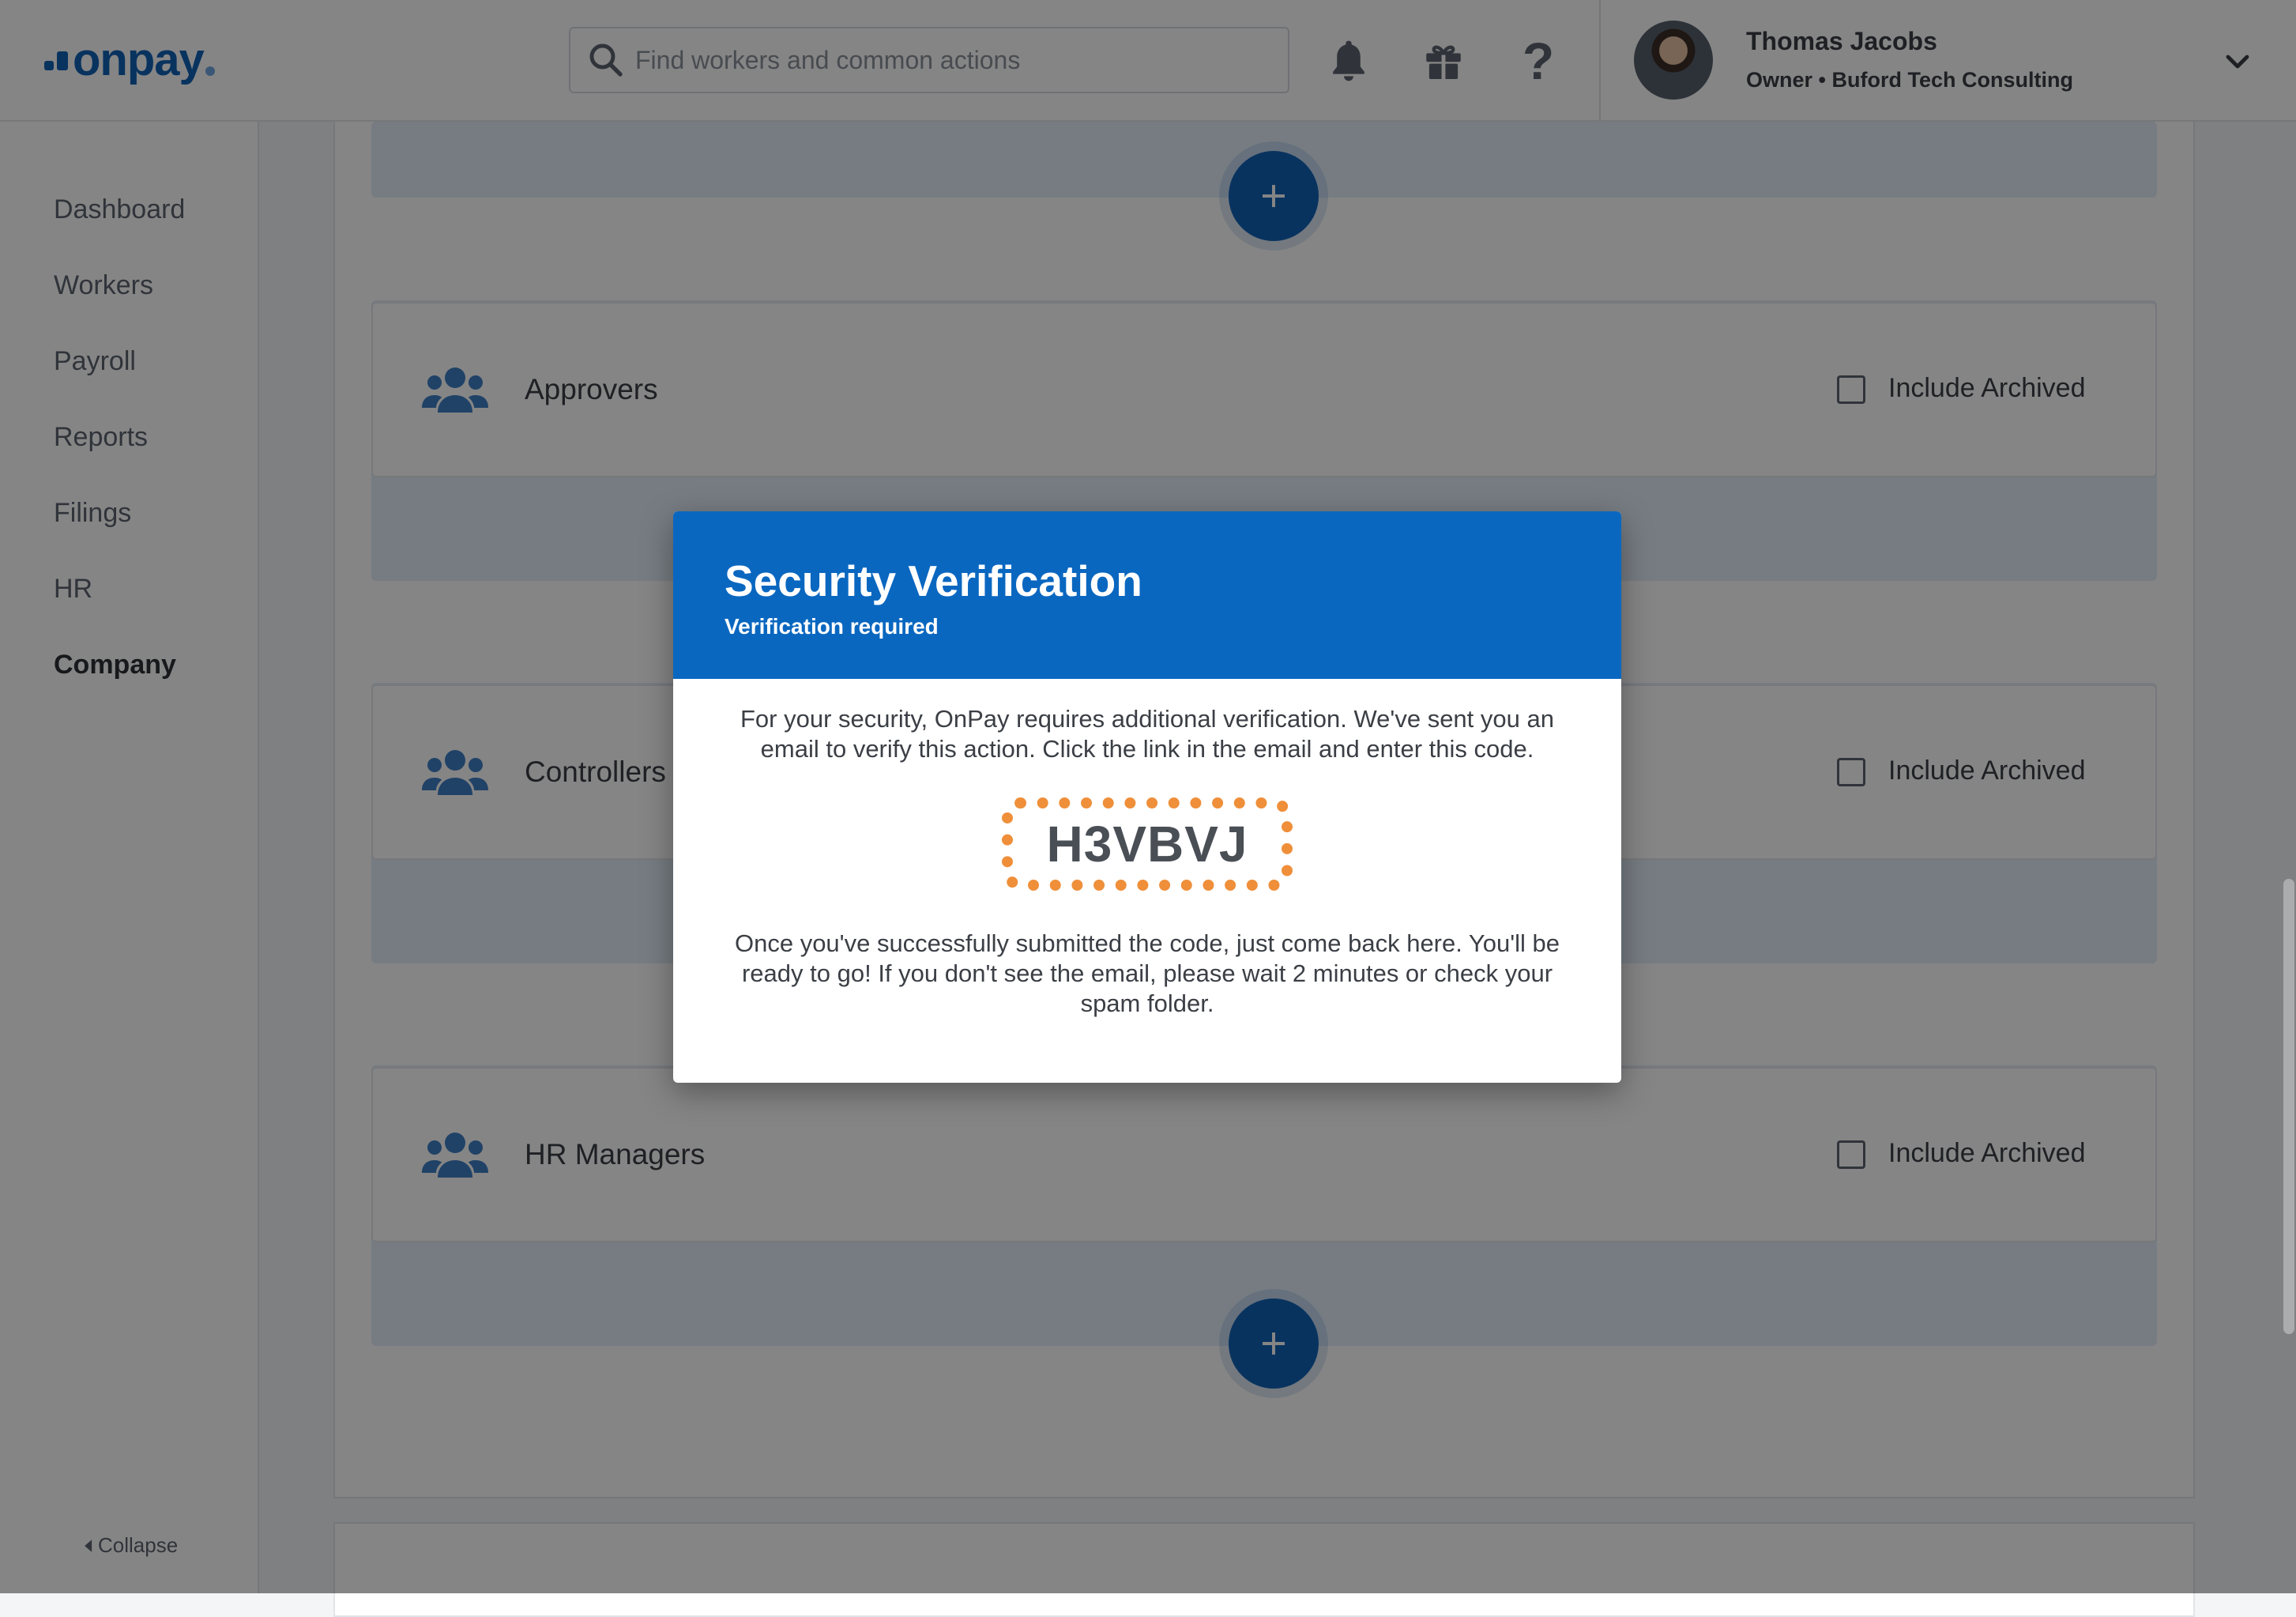 This screenshot has height=1617, width=2296. I want to click on verification-code-box: H3VBVJ, so click(1147, 844).